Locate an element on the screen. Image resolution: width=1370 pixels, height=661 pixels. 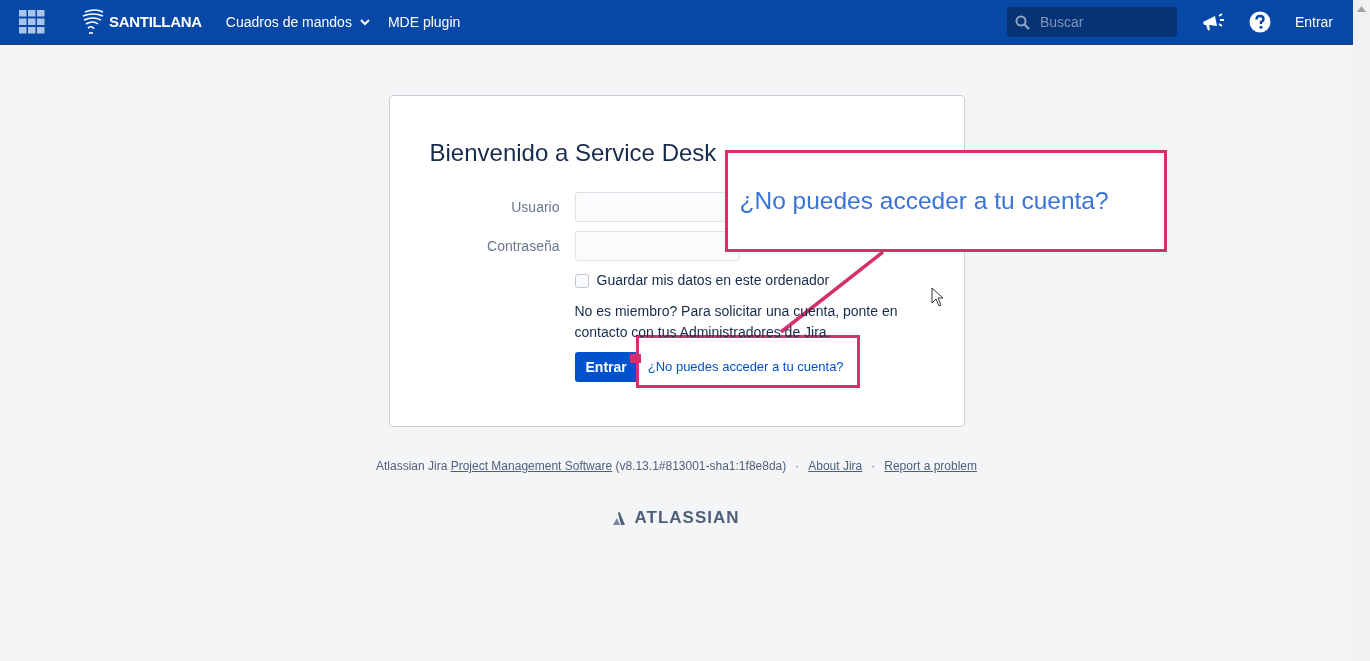
nav-menu-item: Cuadros de mandos is located at coordinates (297, 22).